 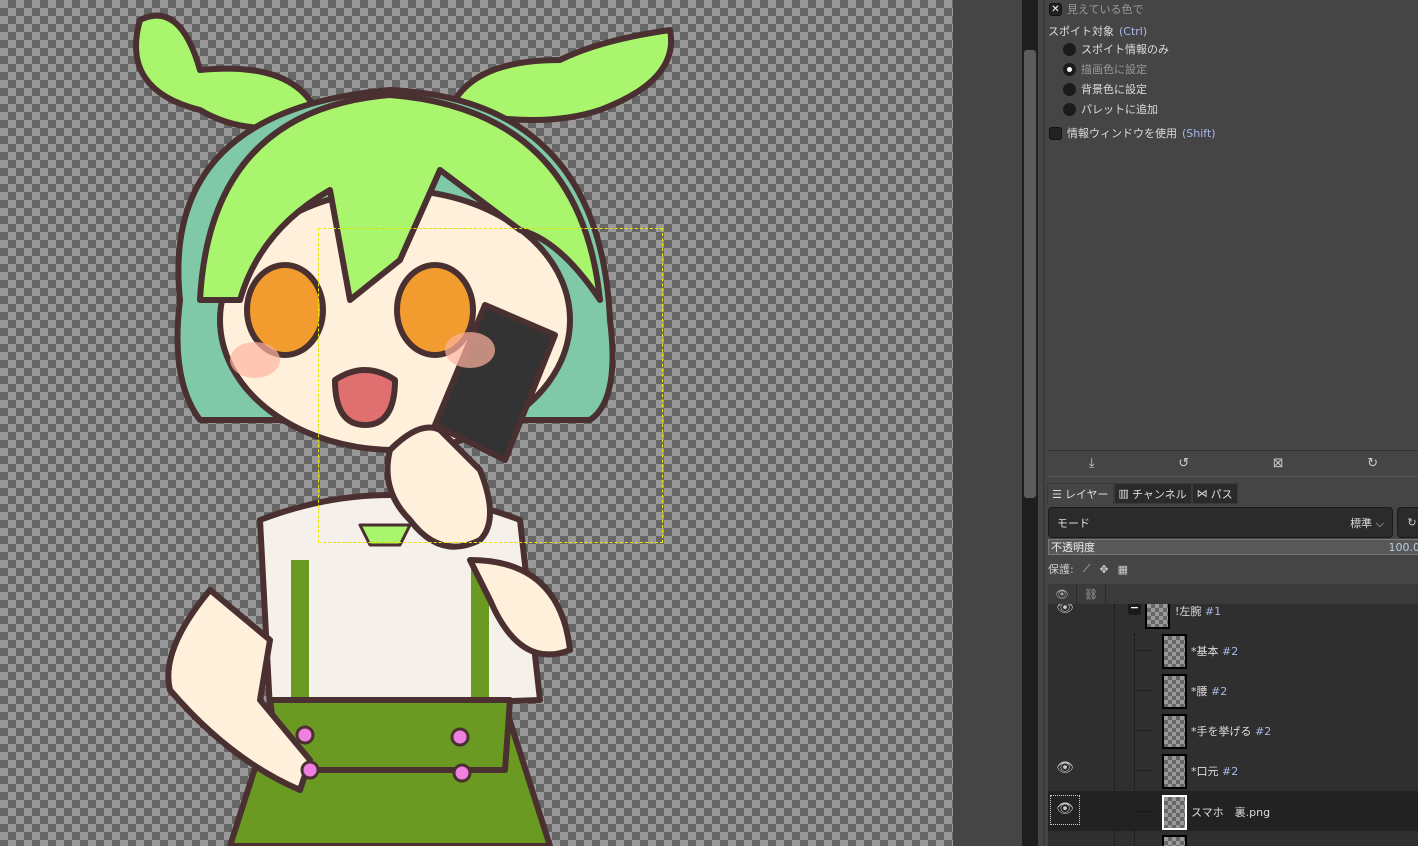 I want to click on canvas-padding, so click(x=988, y=423).